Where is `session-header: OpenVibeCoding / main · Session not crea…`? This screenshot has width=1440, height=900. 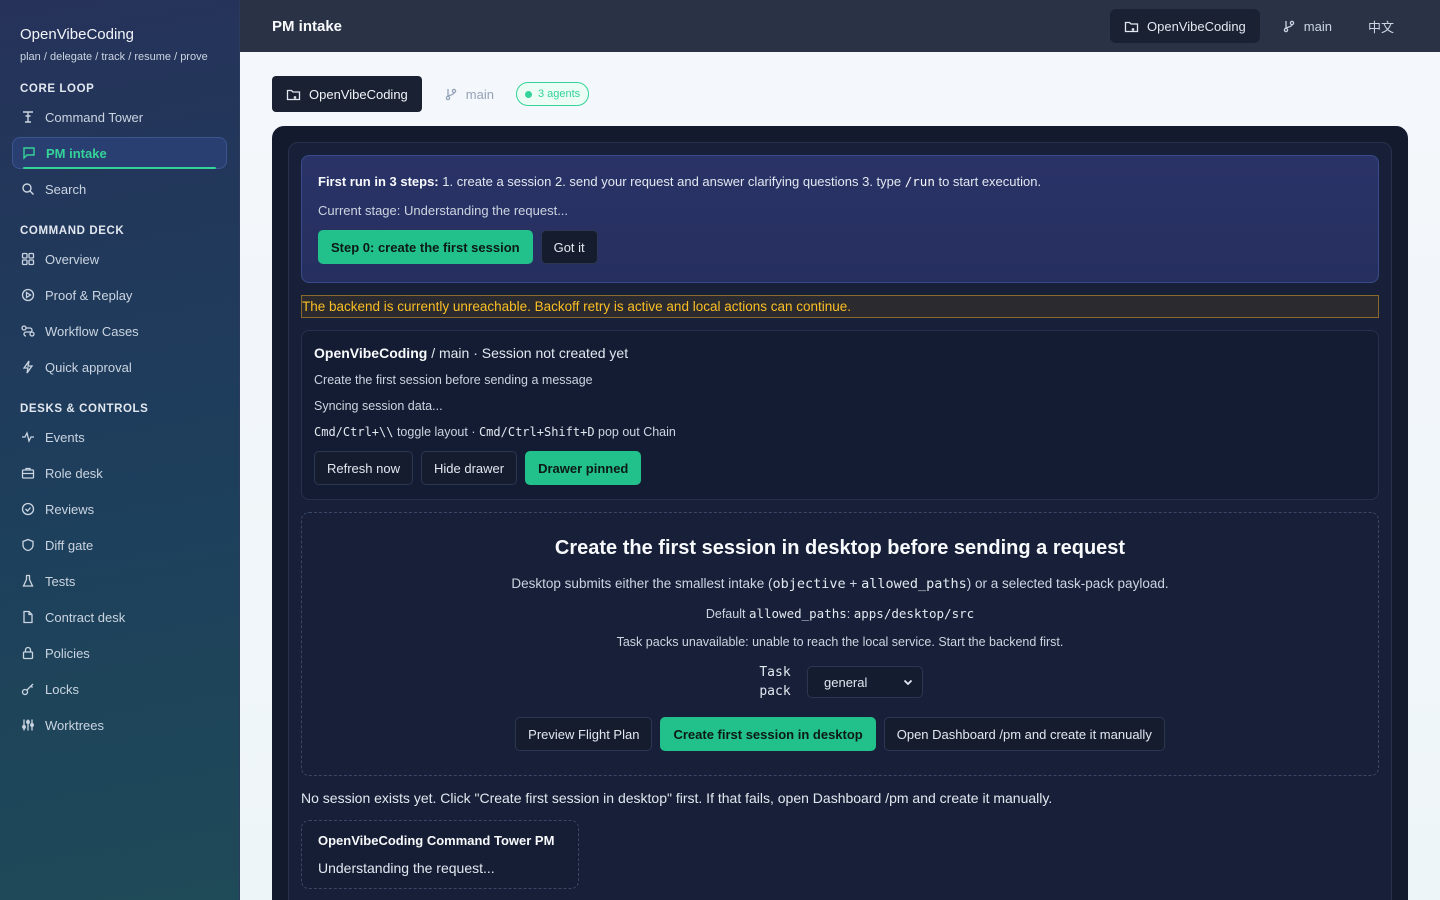 session-header: OpenVibeCoding / main · Session not crea… is located at coordinates (840, 353).